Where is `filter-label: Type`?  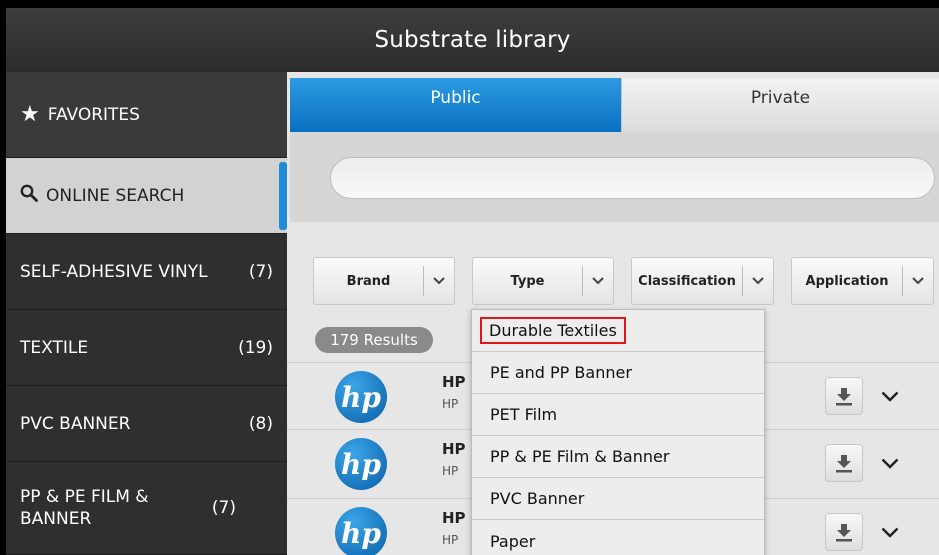
filter-label: Type is located at coordinates (527, 281).